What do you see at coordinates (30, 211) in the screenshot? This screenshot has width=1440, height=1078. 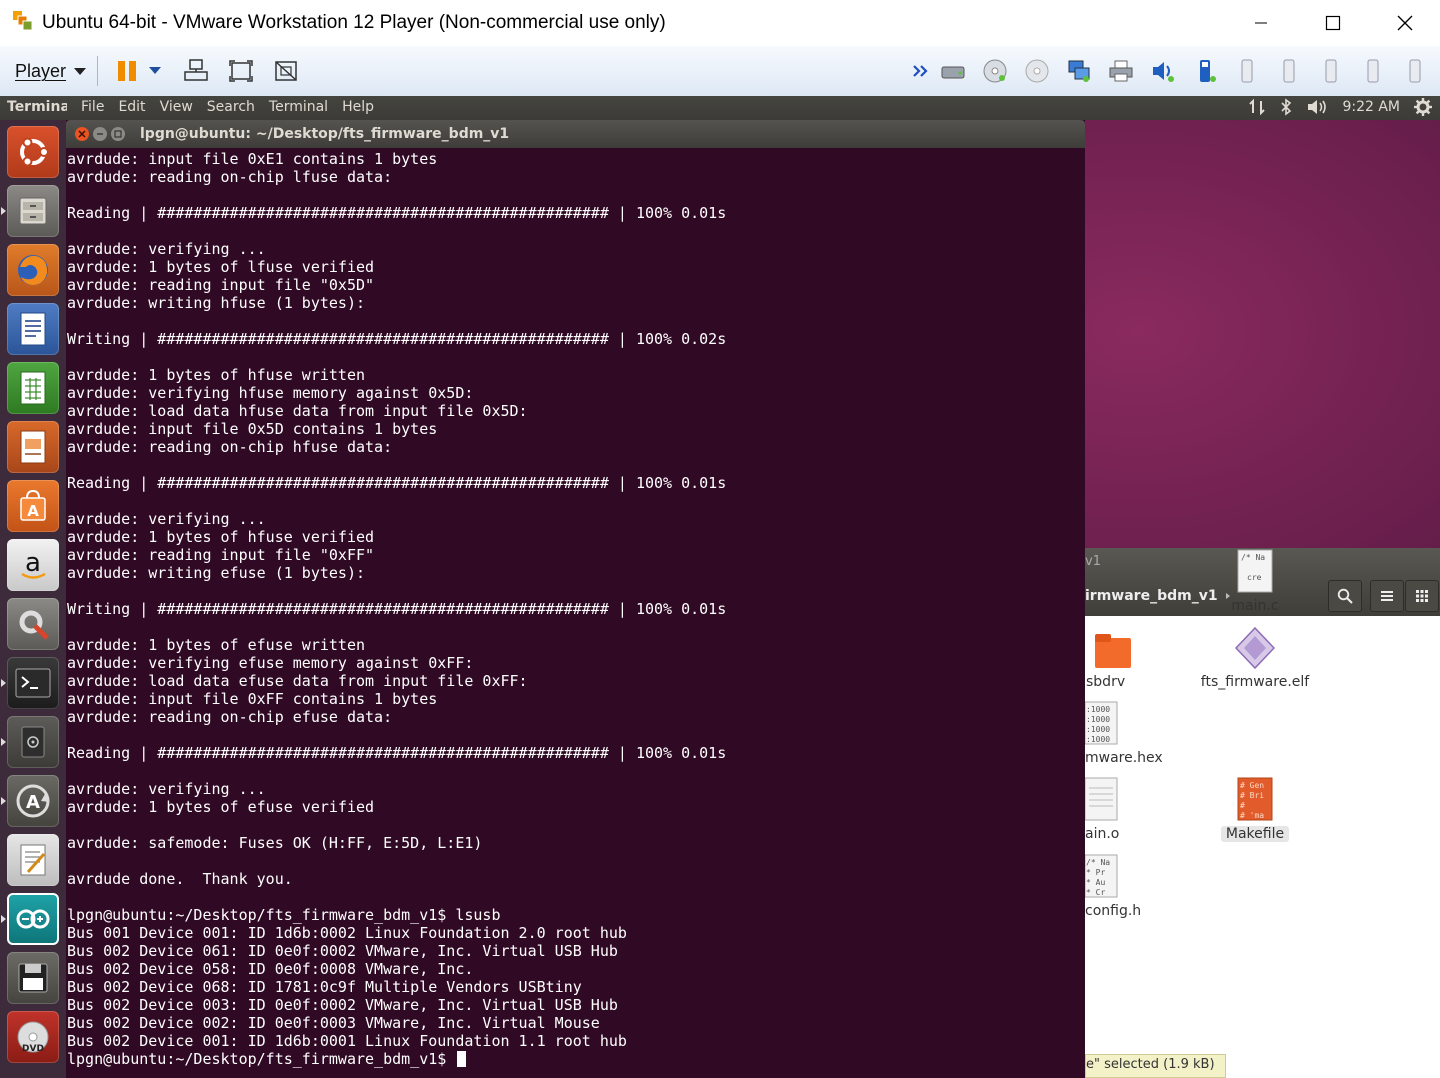 I see `launcher-files` at bounding box center [30, 211].